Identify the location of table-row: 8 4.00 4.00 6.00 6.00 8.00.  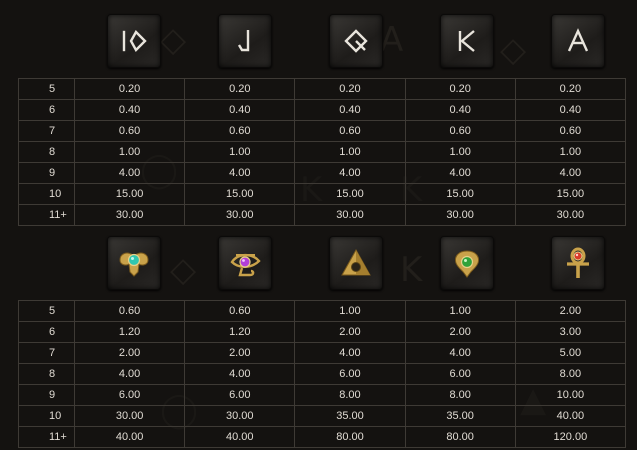
(322, 374).